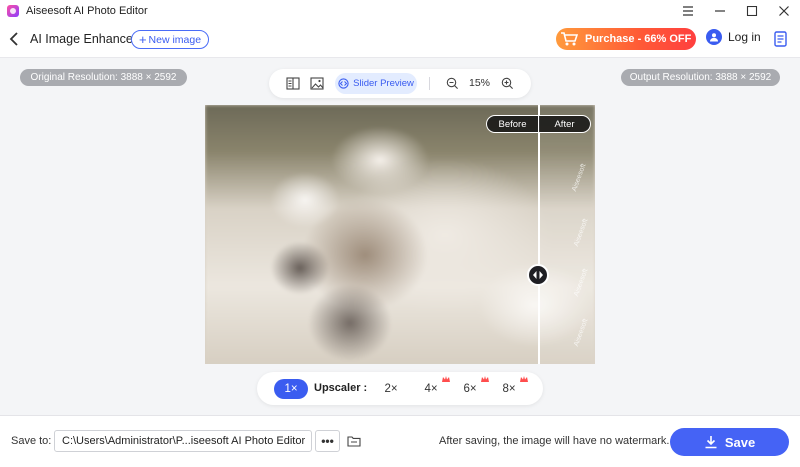 This screenshot has width=800, height=467. Describe the element at coordinates (509, 389) in the screenshot. I see `upscale-8x-label: 8×` at that location.